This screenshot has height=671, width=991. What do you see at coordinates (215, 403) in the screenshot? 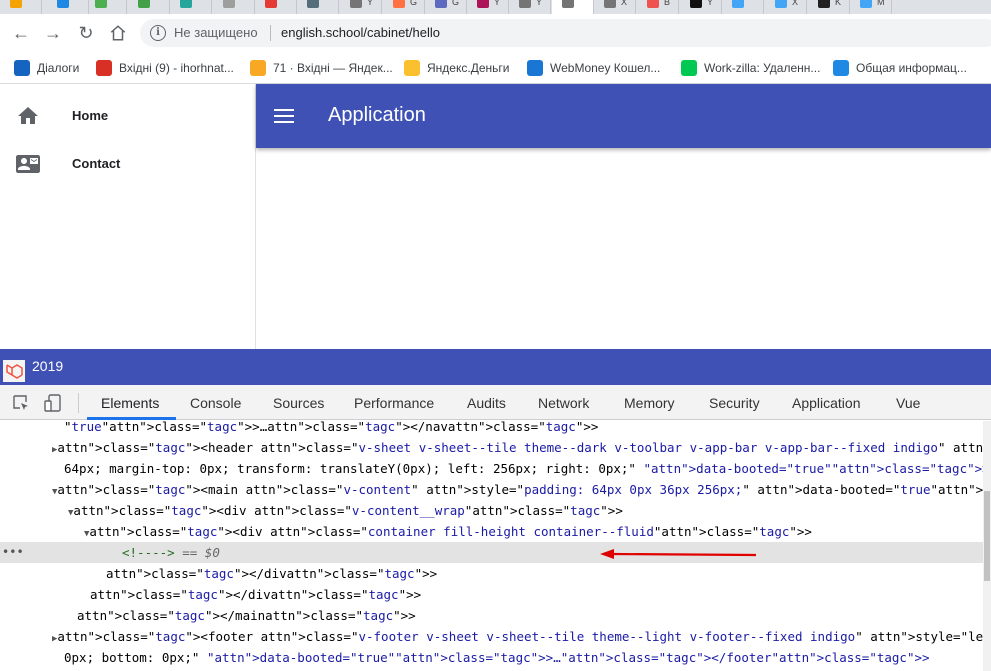
I see `devtools-tab-console: Console` at bounding box center [215, 403].